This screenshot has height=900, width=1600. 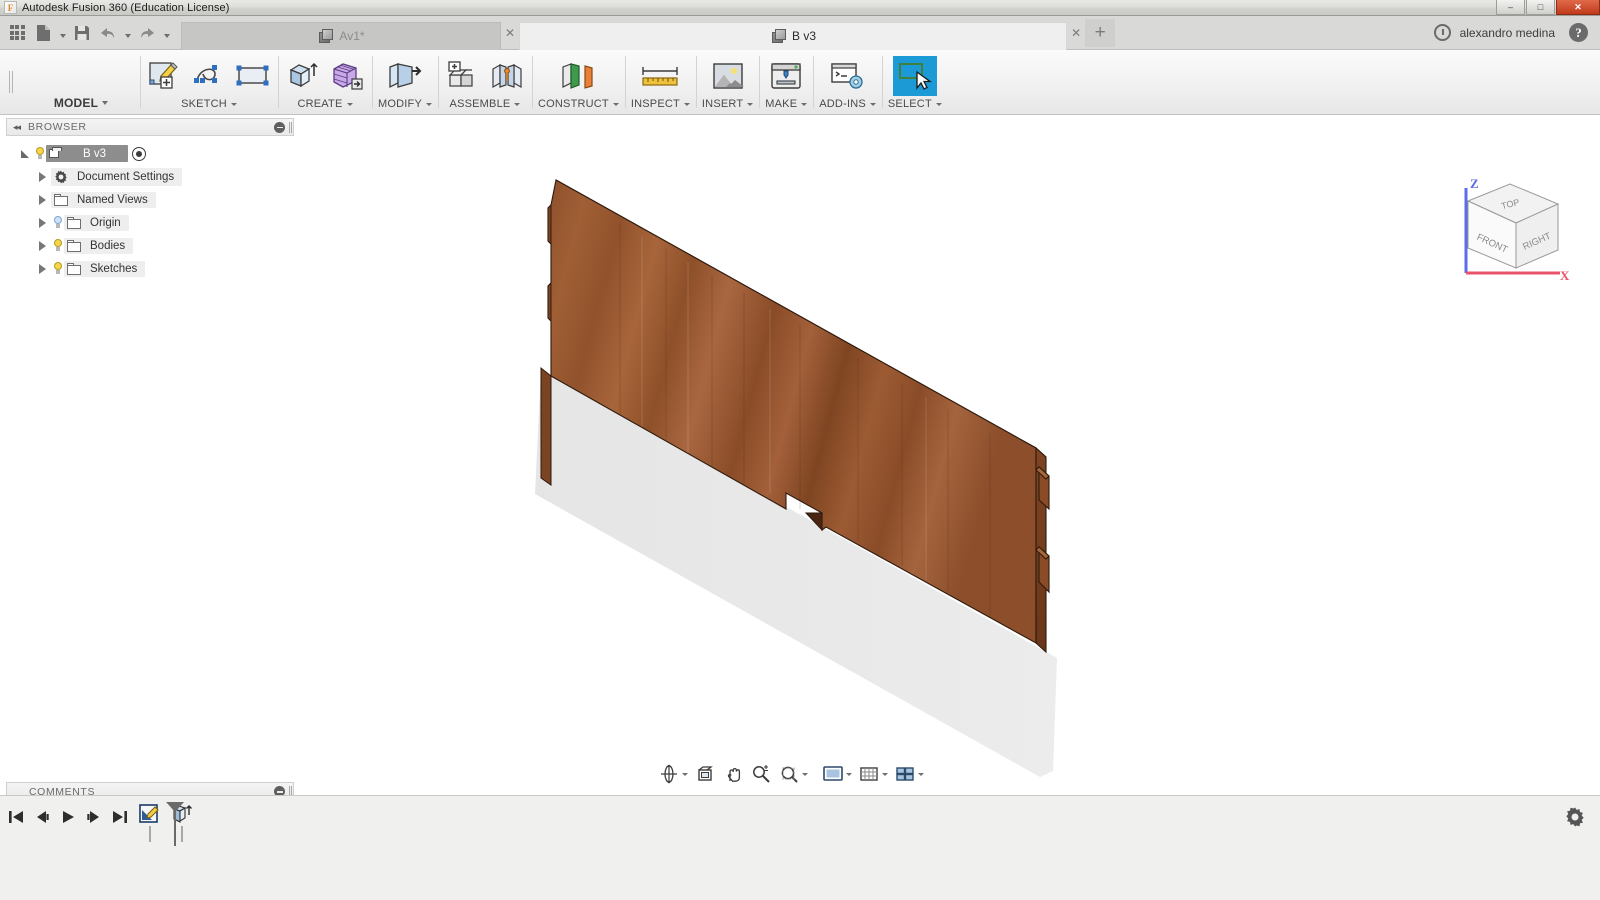 What do you see at coordinates (279, 127) in the screenshot?
I see `browser-minimize-icon` at bounding box center [279, 127].